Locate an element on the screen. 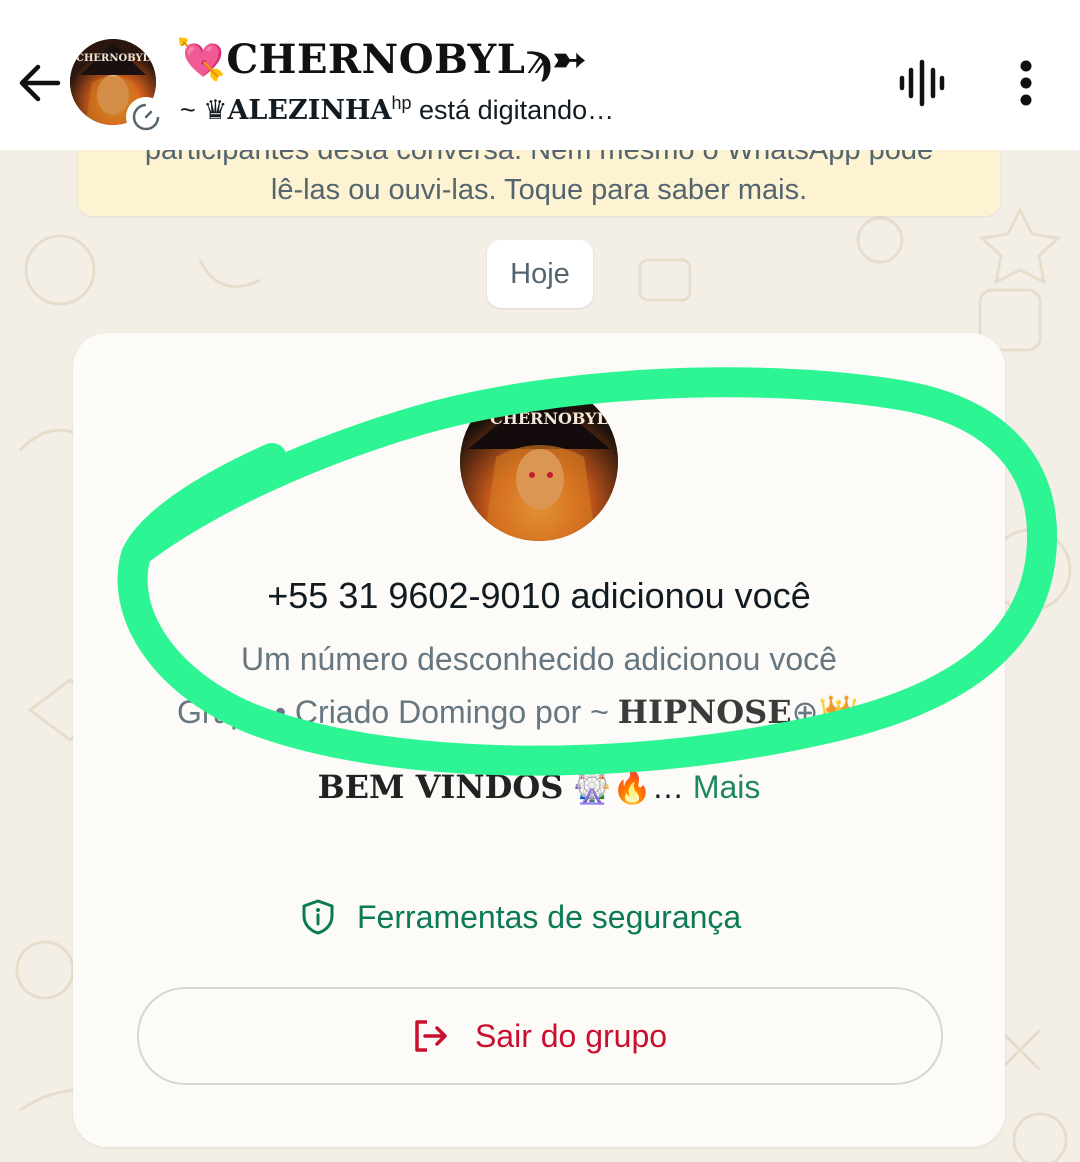  exit-group-button: Sair do grupo is located at coordinates (540, 1036).